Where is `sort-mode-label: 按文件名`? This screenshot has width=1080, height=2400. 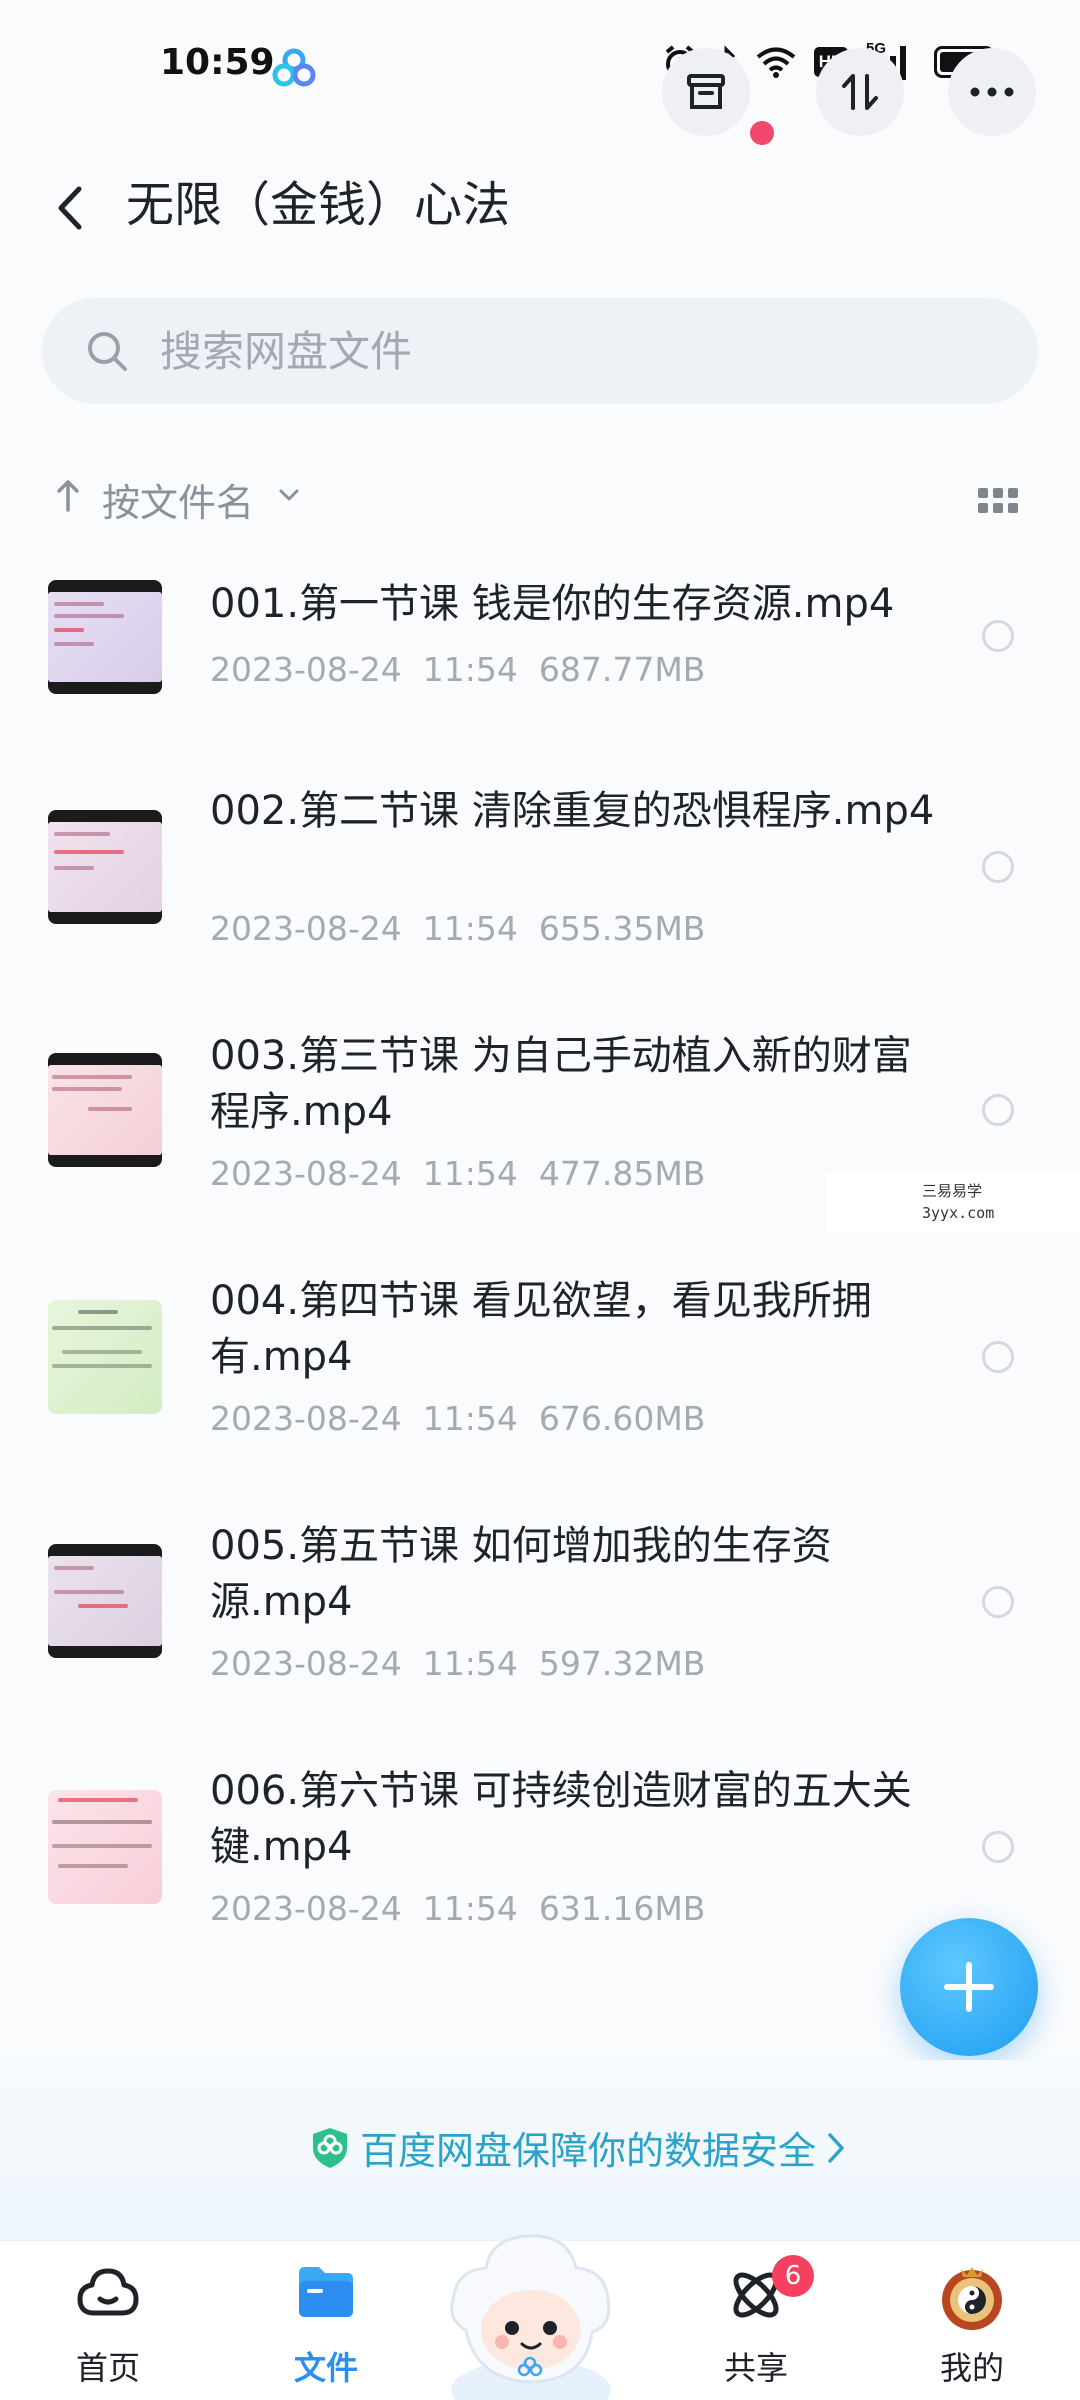 sort-mode-label: 按文件名 is located at coordinates (178, 499).